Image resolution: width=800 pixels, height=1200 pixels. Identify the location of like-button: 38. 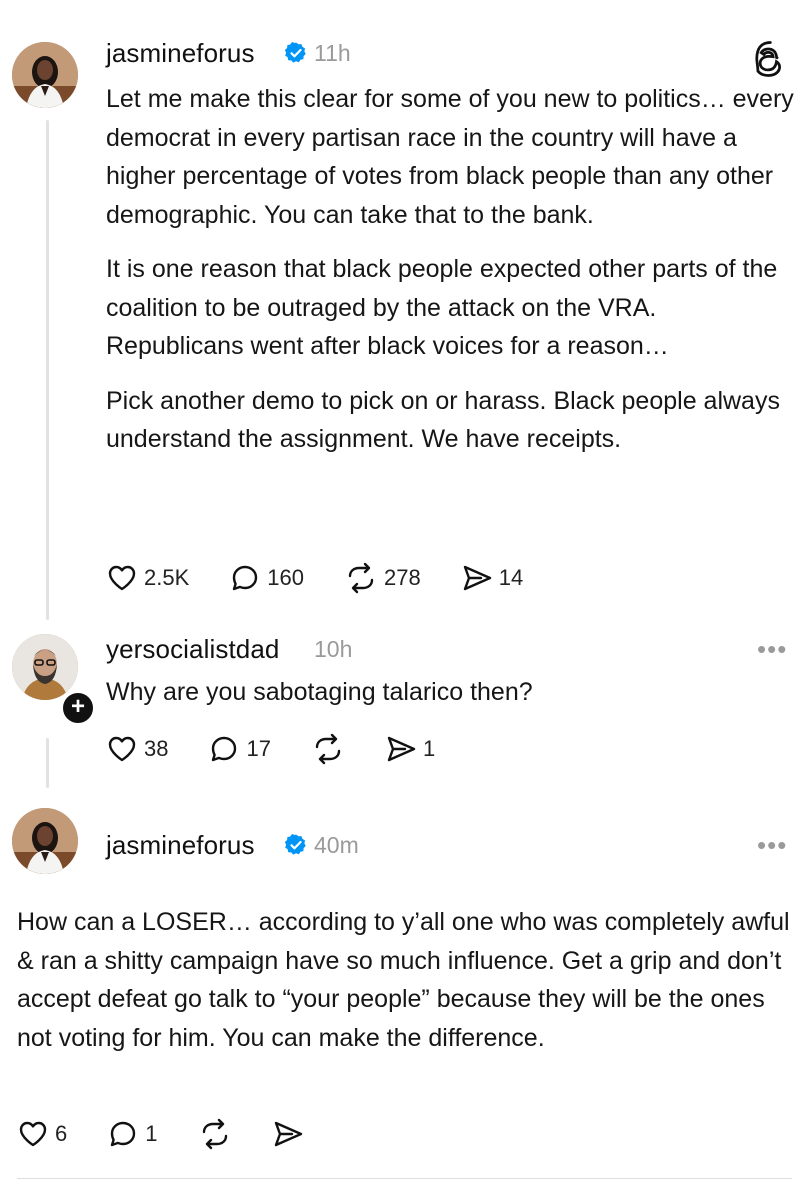
(137, 749).